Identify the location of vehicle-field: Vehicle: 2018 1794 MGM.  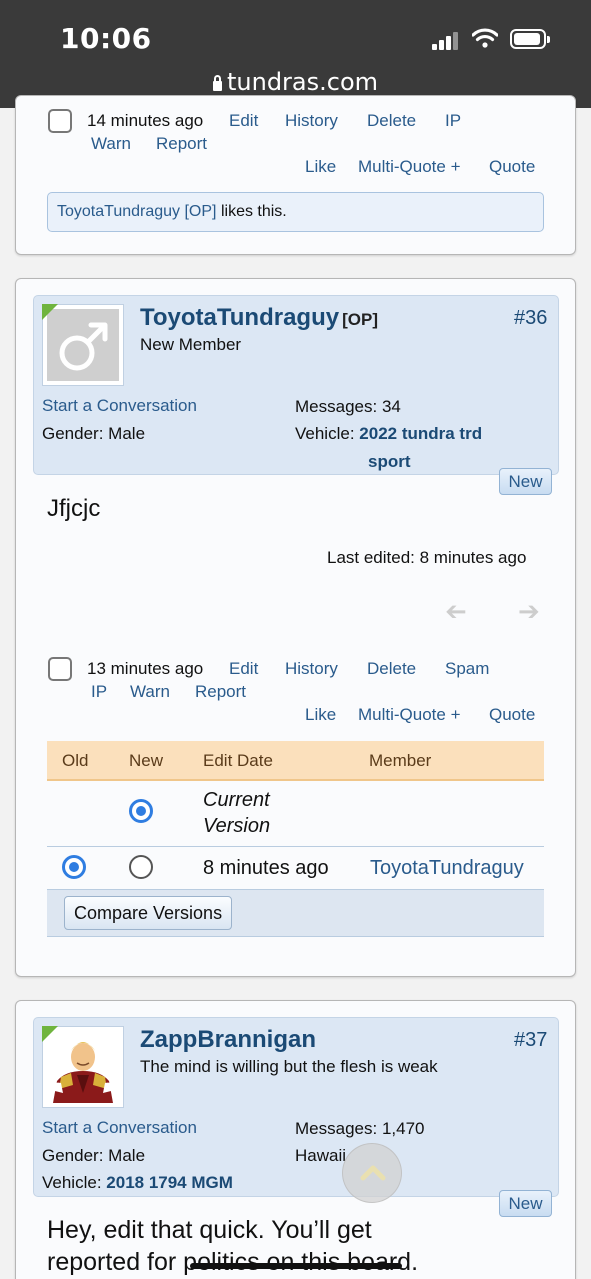
(137, 1183).